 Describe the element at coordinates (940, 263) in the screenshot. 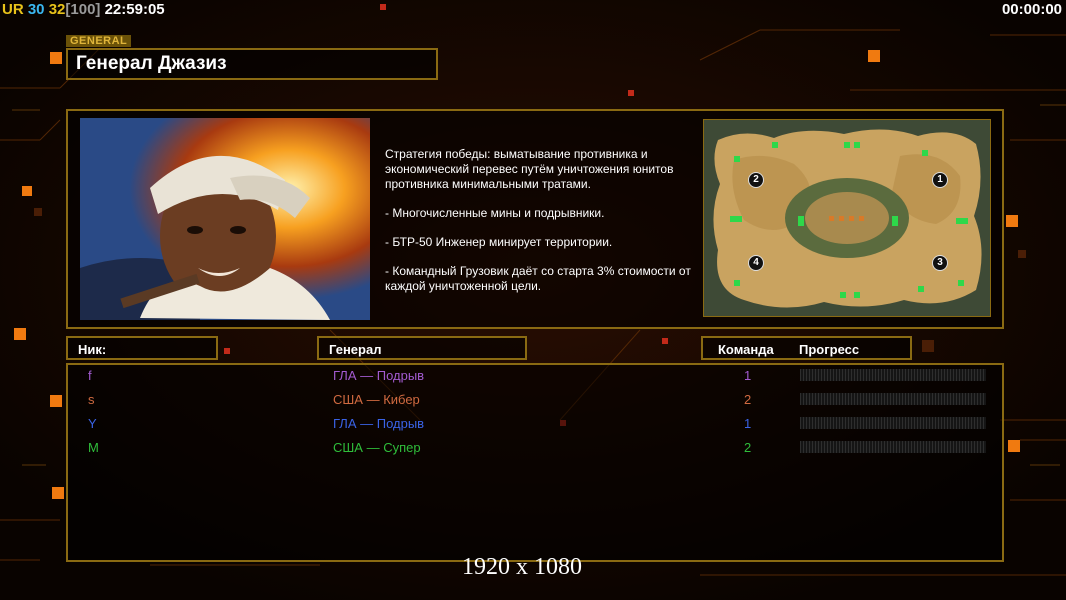

I see `map-spawn-3: 3` at that location.